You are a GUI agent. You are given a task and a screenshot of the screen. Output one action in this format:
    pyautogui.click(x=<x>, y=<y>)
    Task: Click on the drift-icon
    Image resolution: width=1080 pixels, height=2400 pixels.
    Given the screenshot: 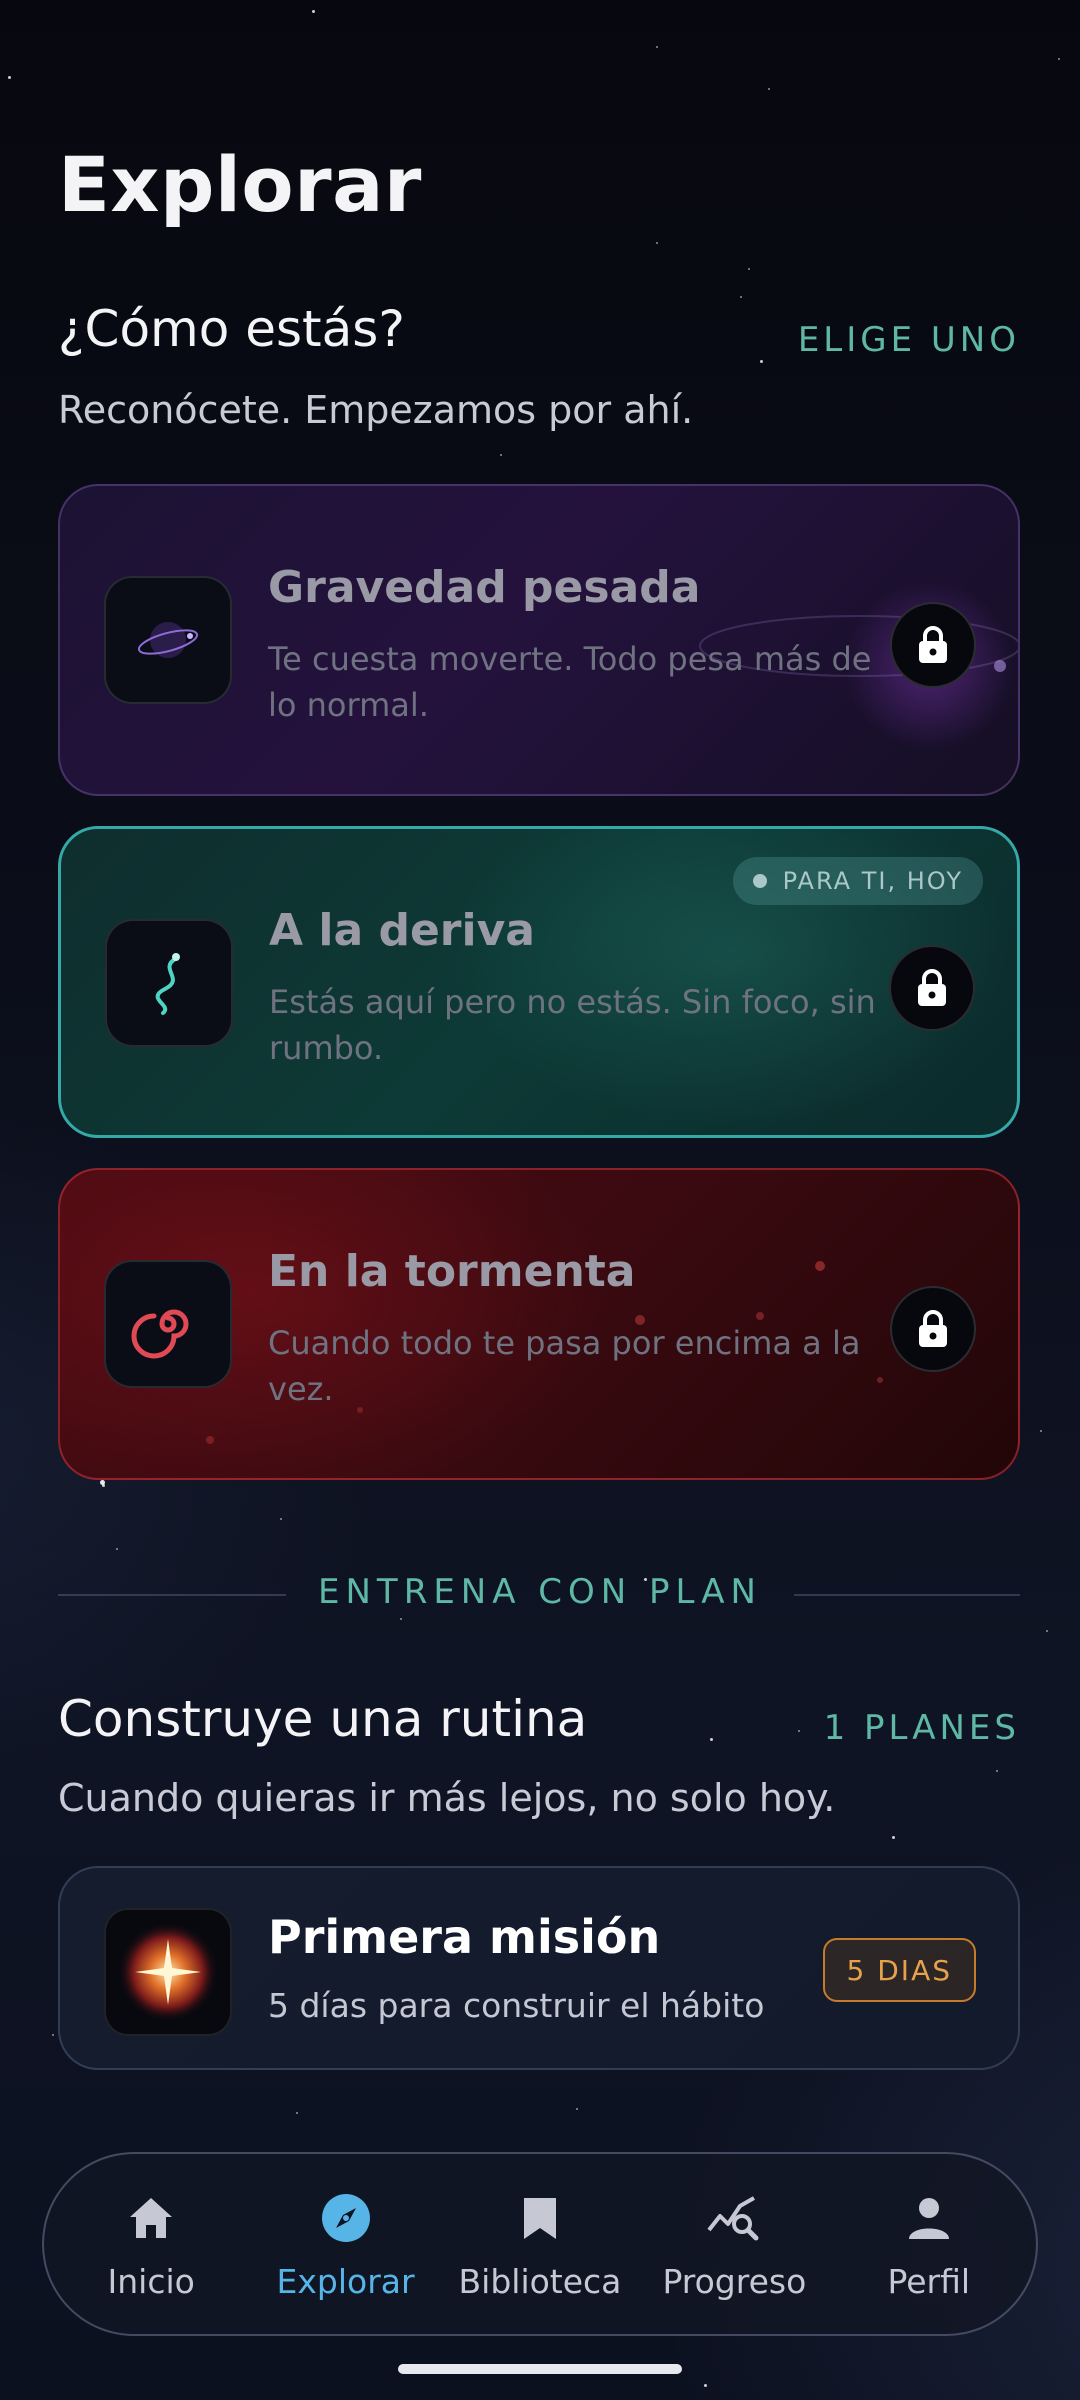 What is the action you would take?
    pyautogui.click(x=169, y=983)
    